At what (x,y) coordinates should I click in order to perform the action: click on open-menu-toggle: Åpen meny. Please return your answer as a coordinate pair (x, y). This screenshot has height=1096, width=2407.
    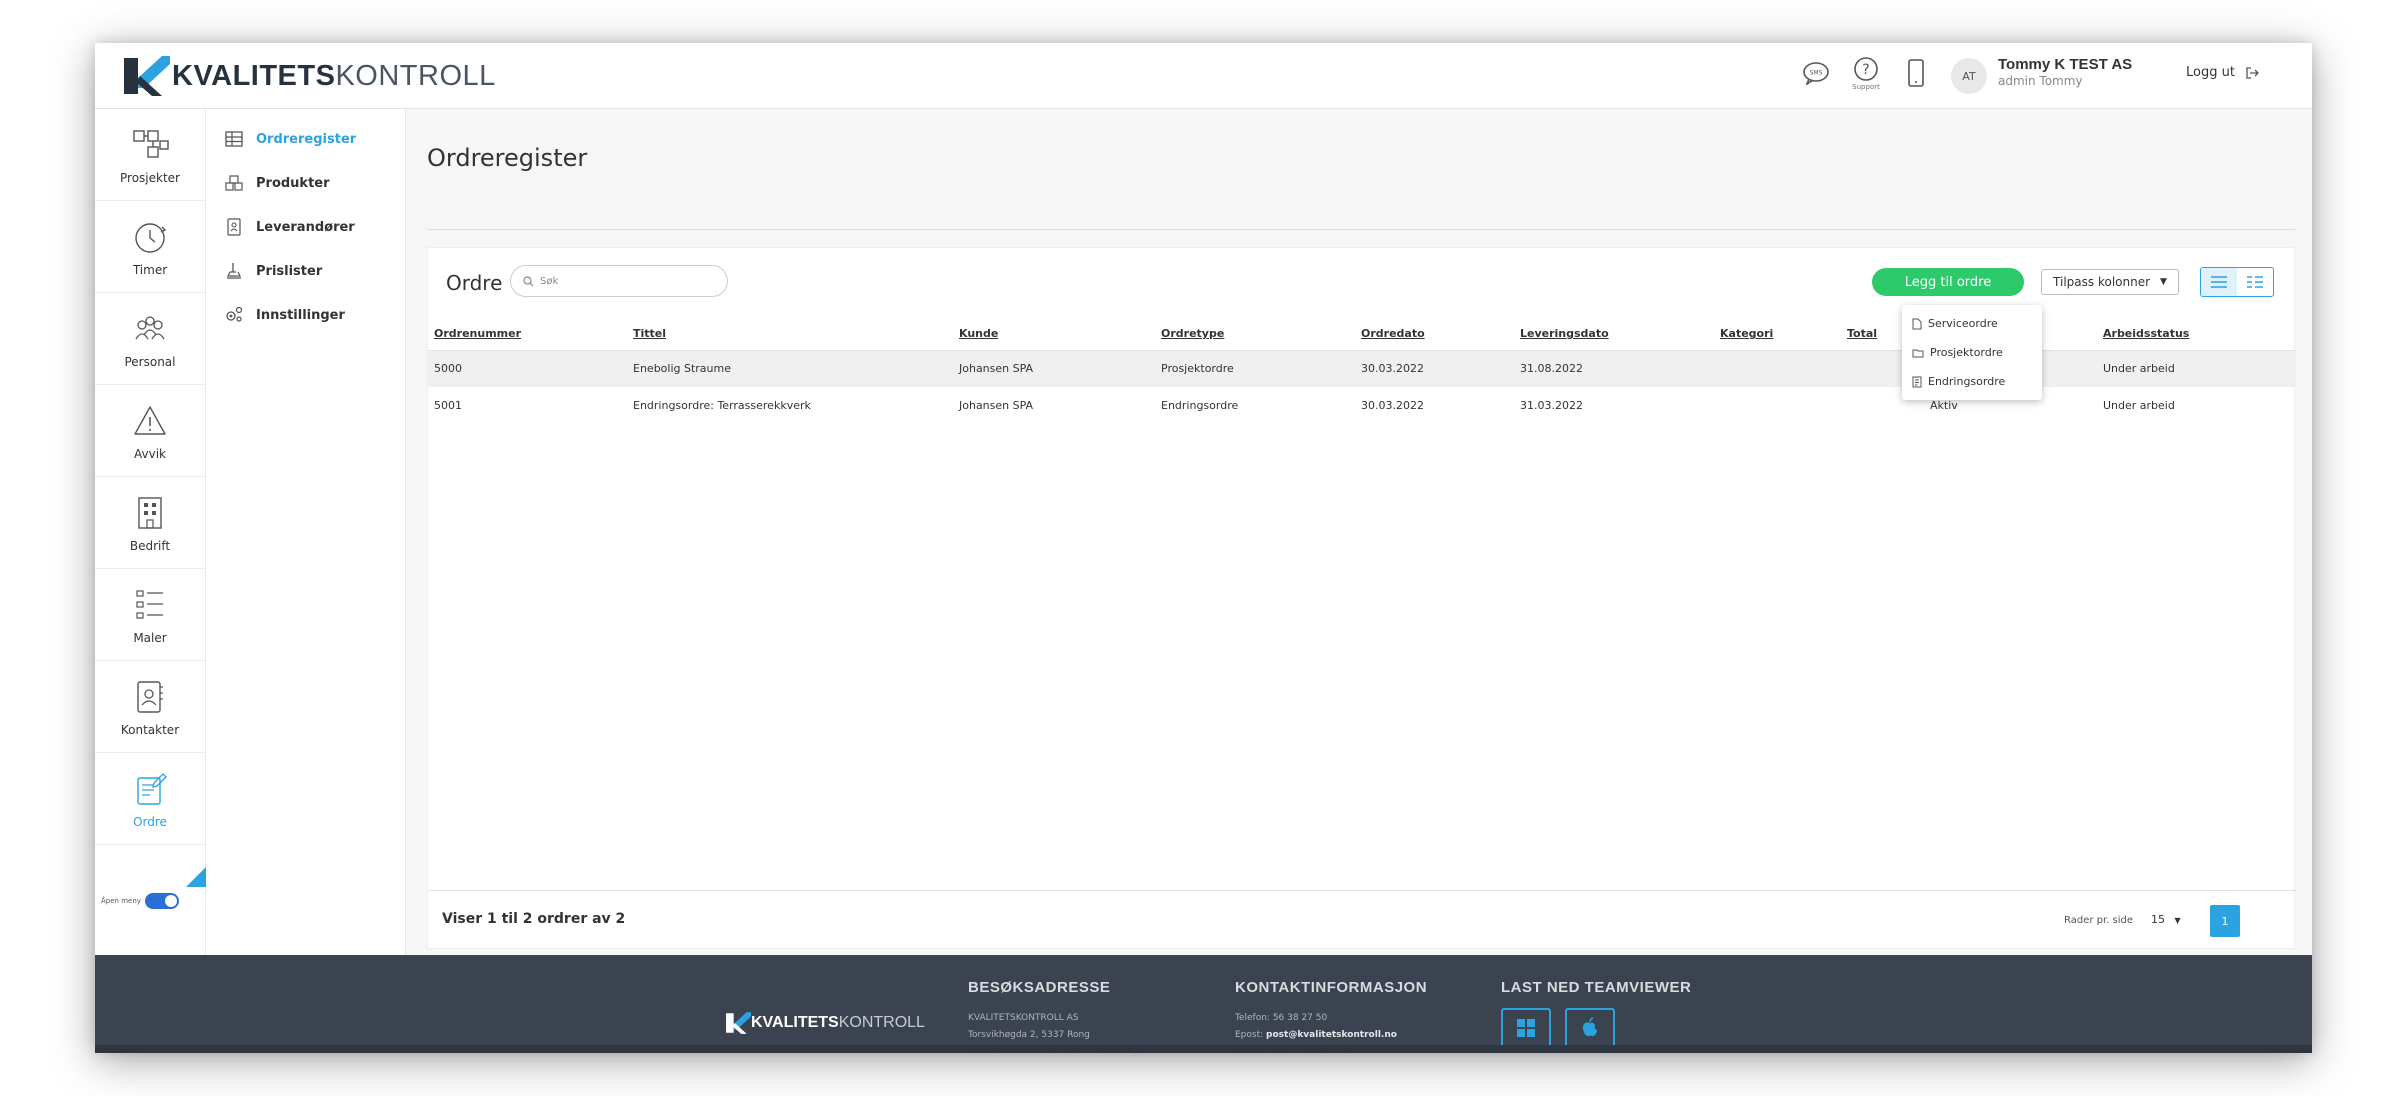
    Looking at the image, I should click on (140, 901).